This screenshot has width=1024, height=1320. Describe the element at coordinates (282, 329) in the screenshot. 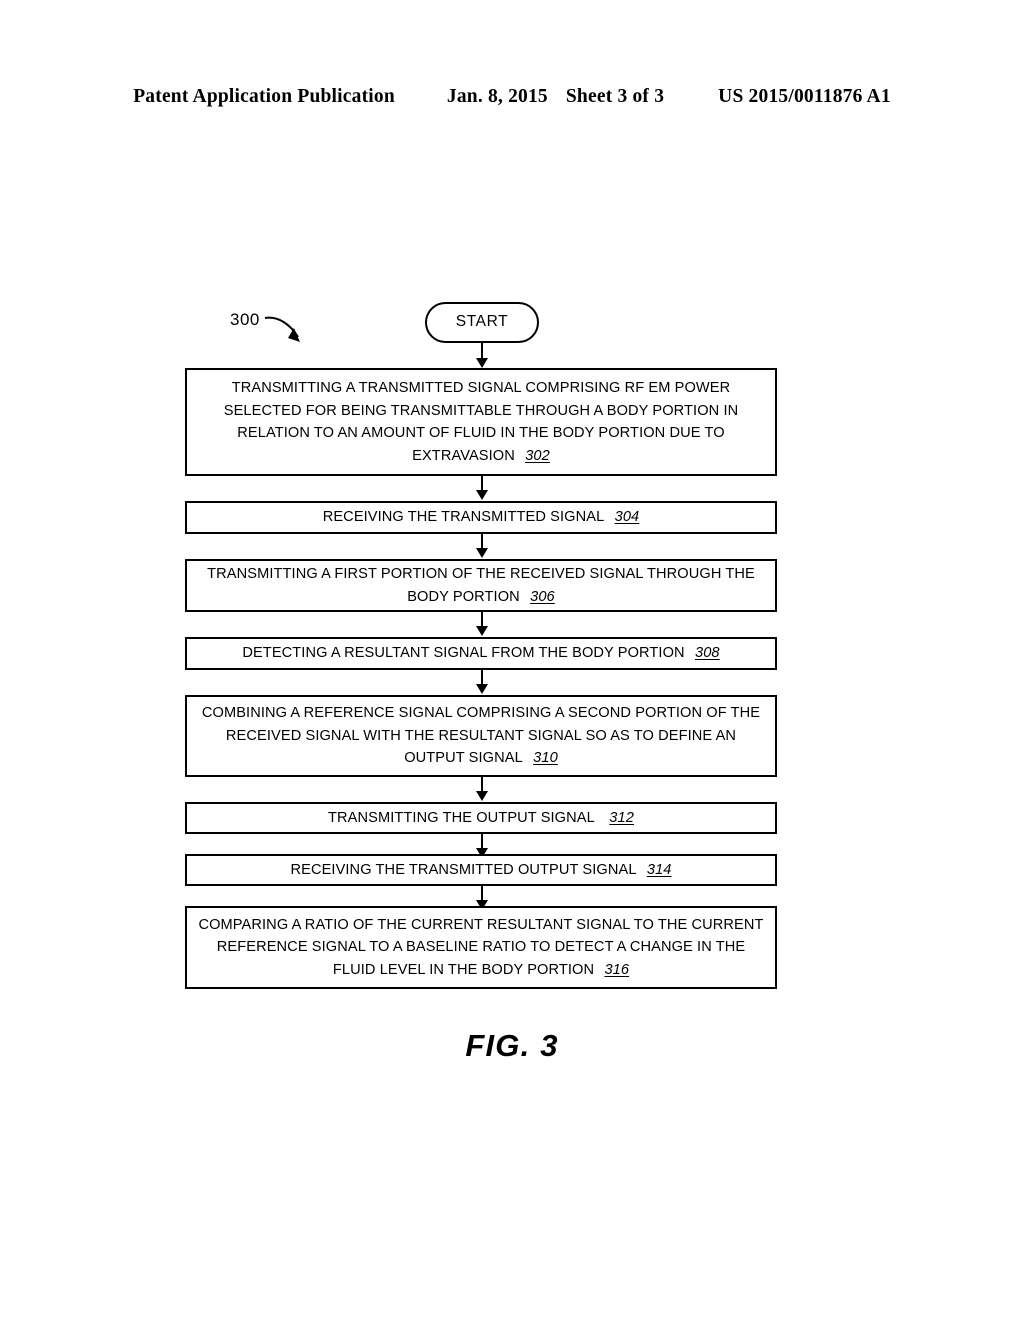

I see `curved-arrow-icon` at that location.